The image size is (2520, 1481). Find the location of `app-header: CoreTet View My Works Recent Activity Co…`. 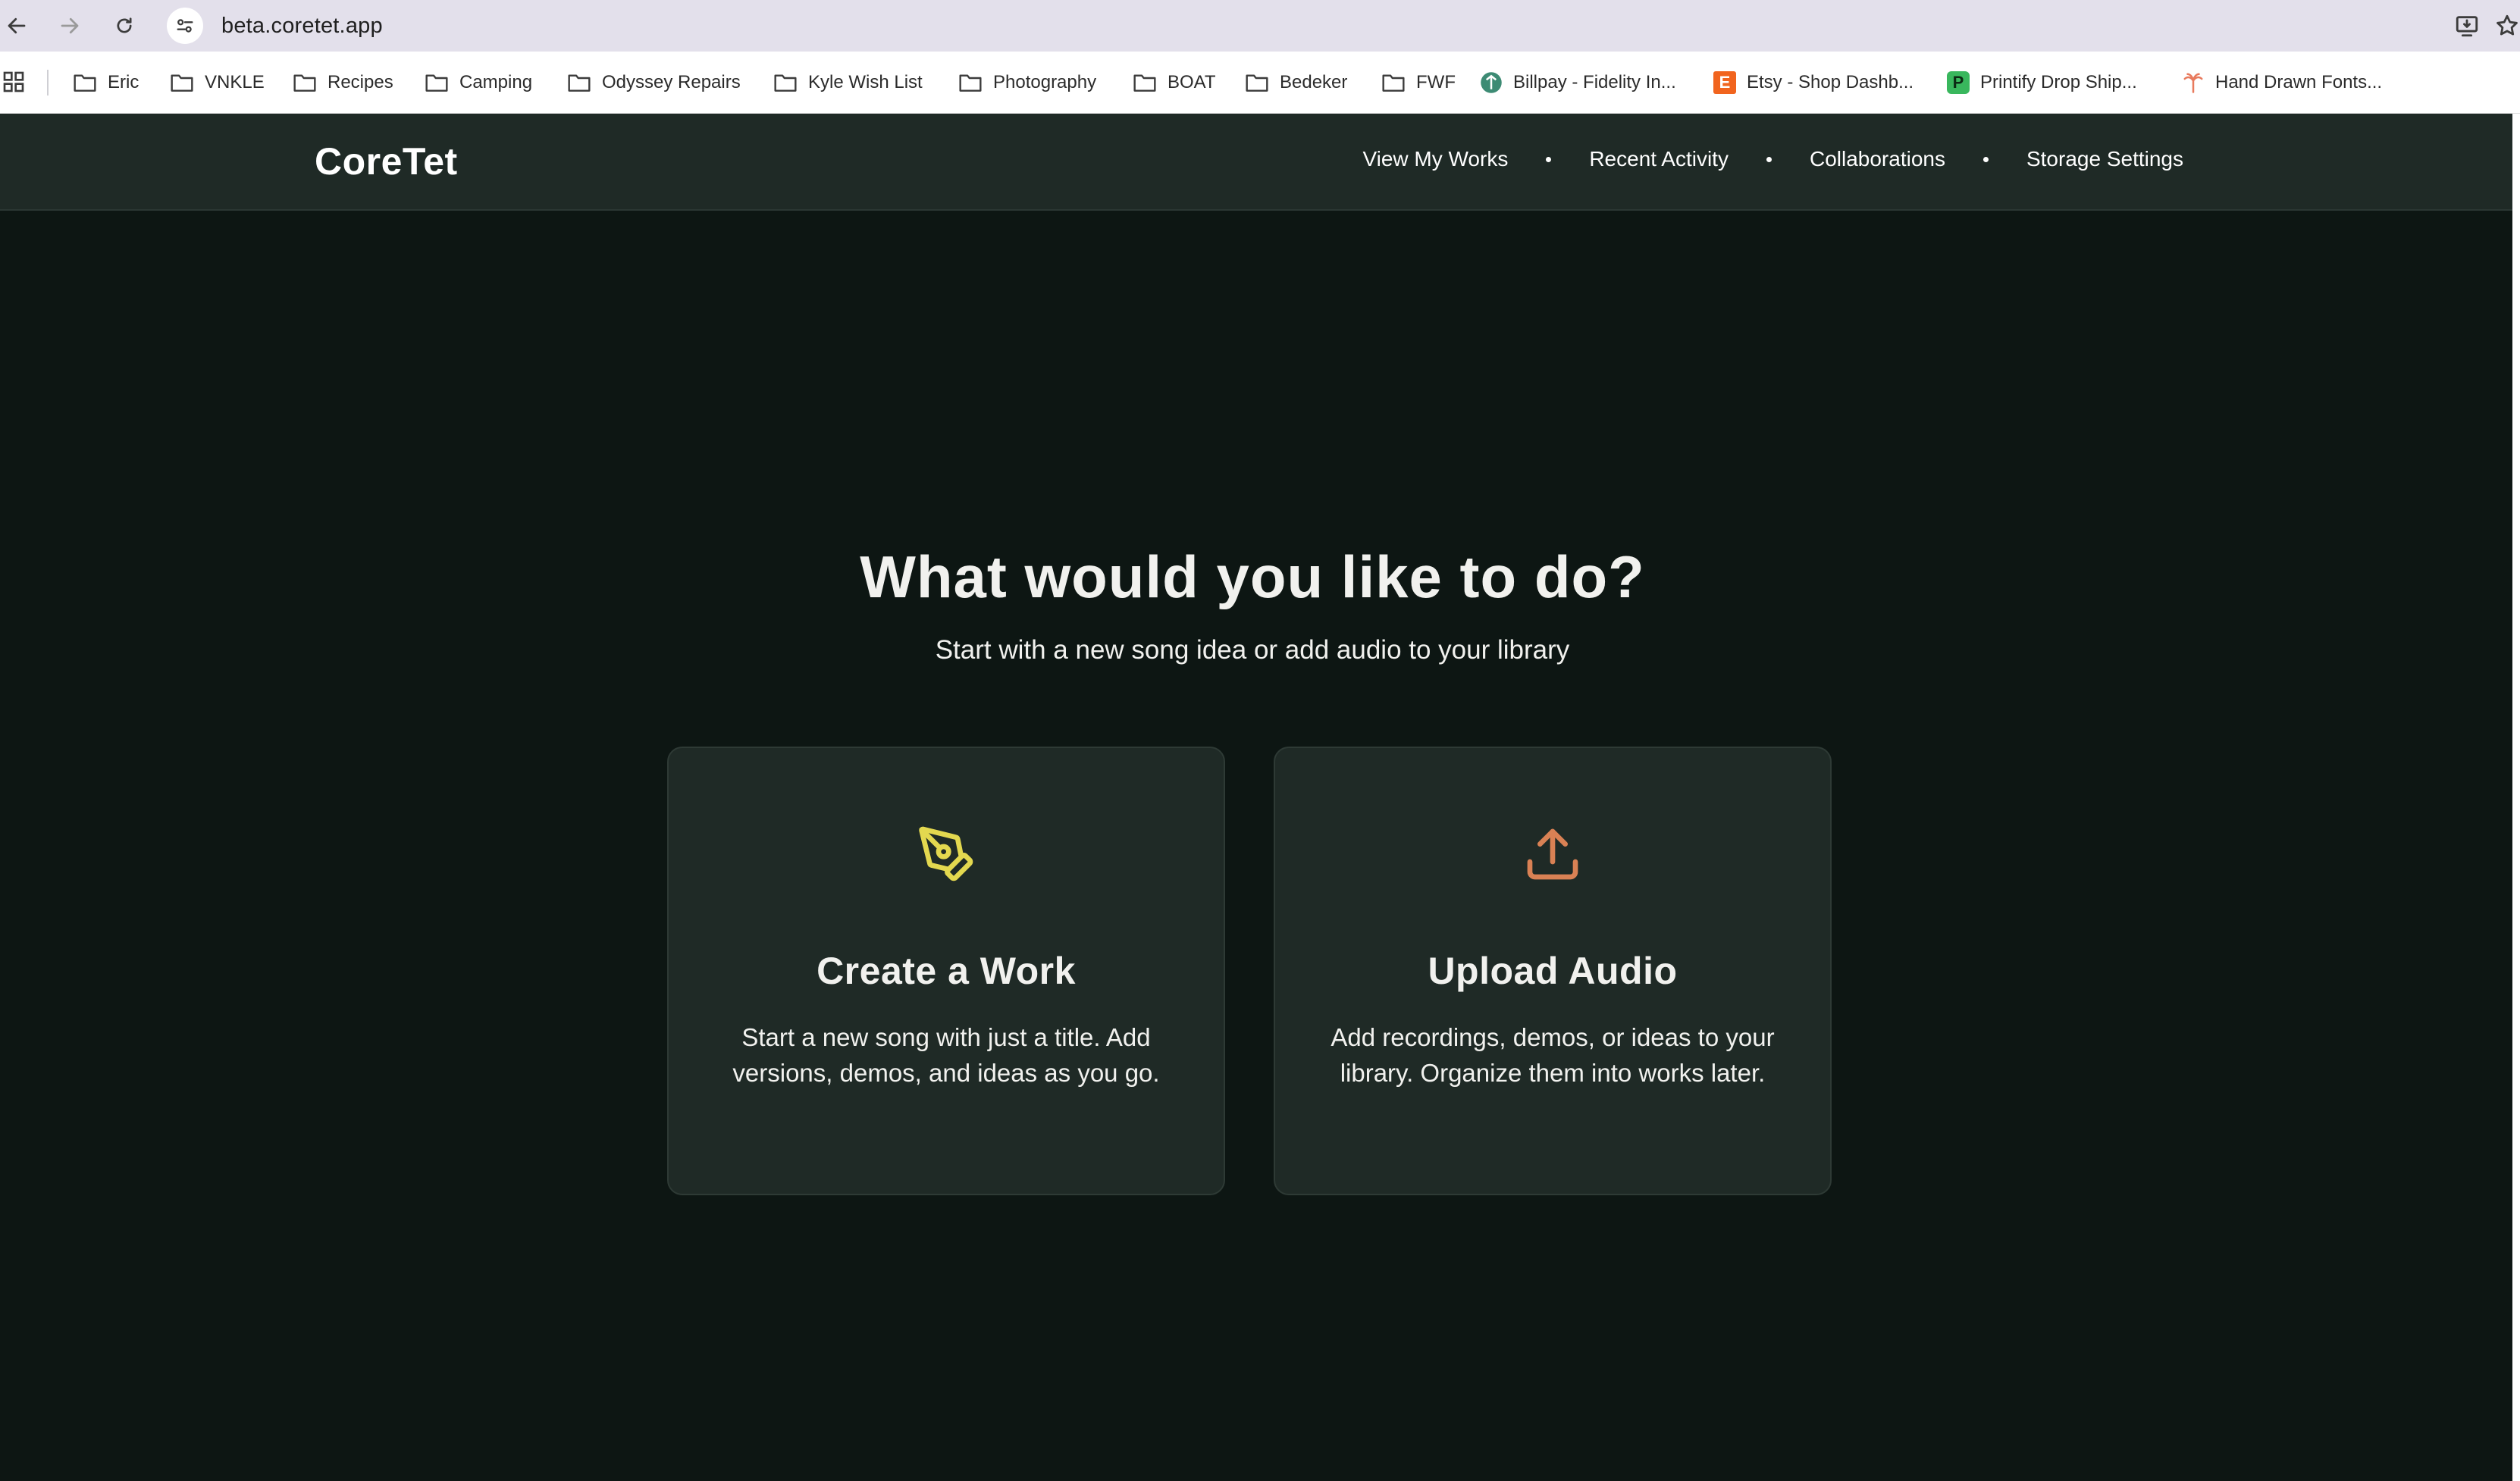

app-header: CoreTet View My Works Recent Activity Co… is located at coordinates (1256, 163).